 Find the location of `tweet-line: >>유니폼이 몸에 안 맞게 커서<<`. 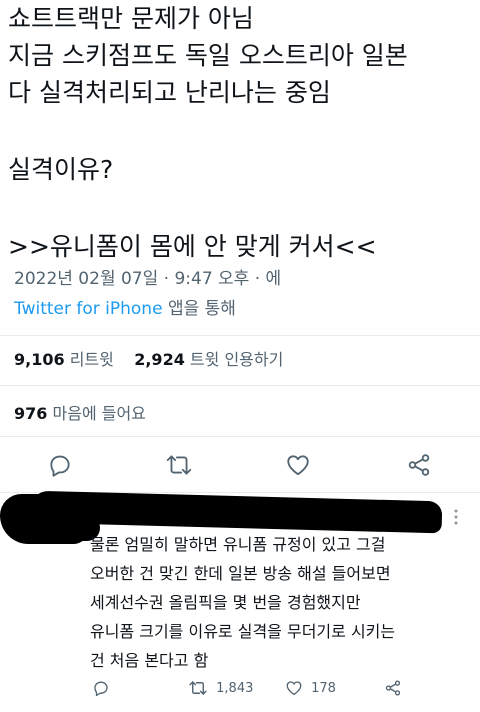

tweet-line: >>유니폼이 몸에 안 맞게 커서<< is located at coordinates (192, 246).